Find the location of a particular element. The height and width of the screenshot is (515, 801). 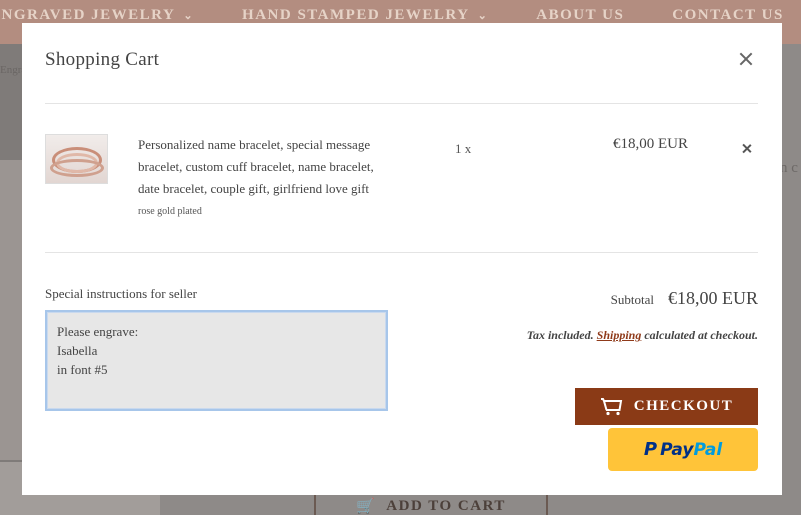

tax-note-suffix: calculated at checkout. is located at coordinates (701, 335).